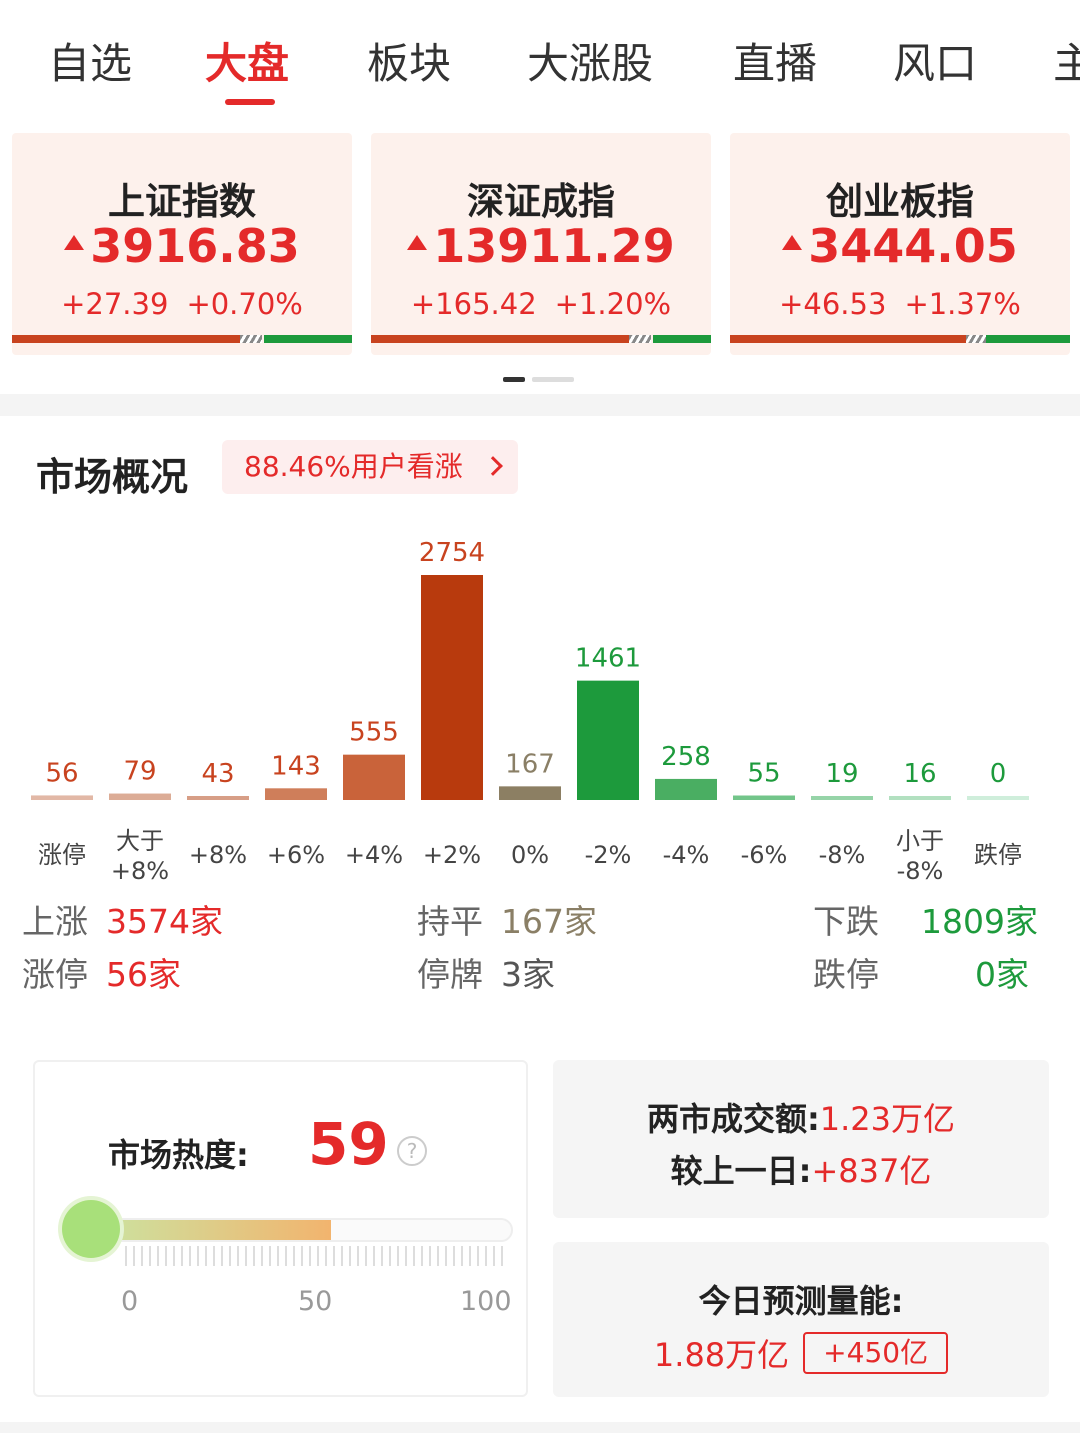  Describe the element at coordinates (801, 1301) in the screenshot. I see `forecast-label: 今日预测量能:` at that location.